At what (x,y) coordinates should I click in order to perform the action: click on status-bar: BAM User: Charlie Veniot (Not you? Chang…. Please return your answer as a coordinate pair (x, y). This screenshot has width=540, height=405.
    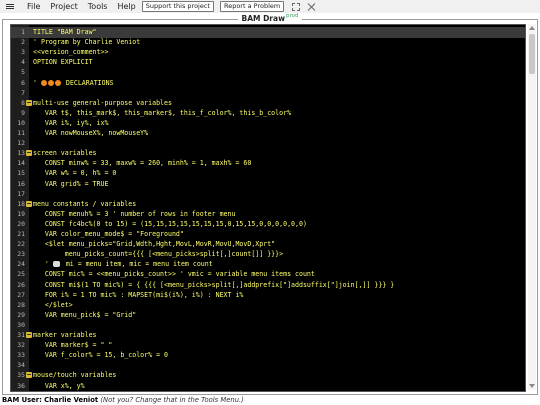
    Looking at the image, I should click on (270, 400).